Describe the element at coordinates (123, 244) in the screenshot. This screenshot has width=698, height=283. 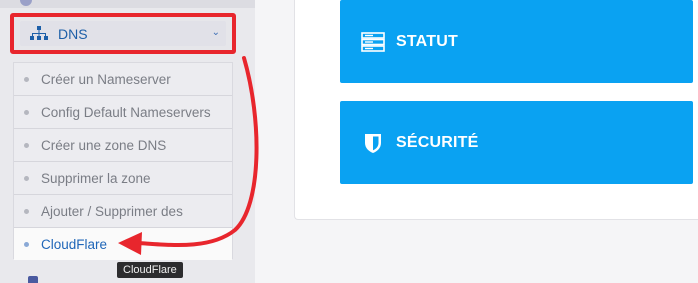
I see `submenu-item-cloudflare: CloudFlare` at that location.